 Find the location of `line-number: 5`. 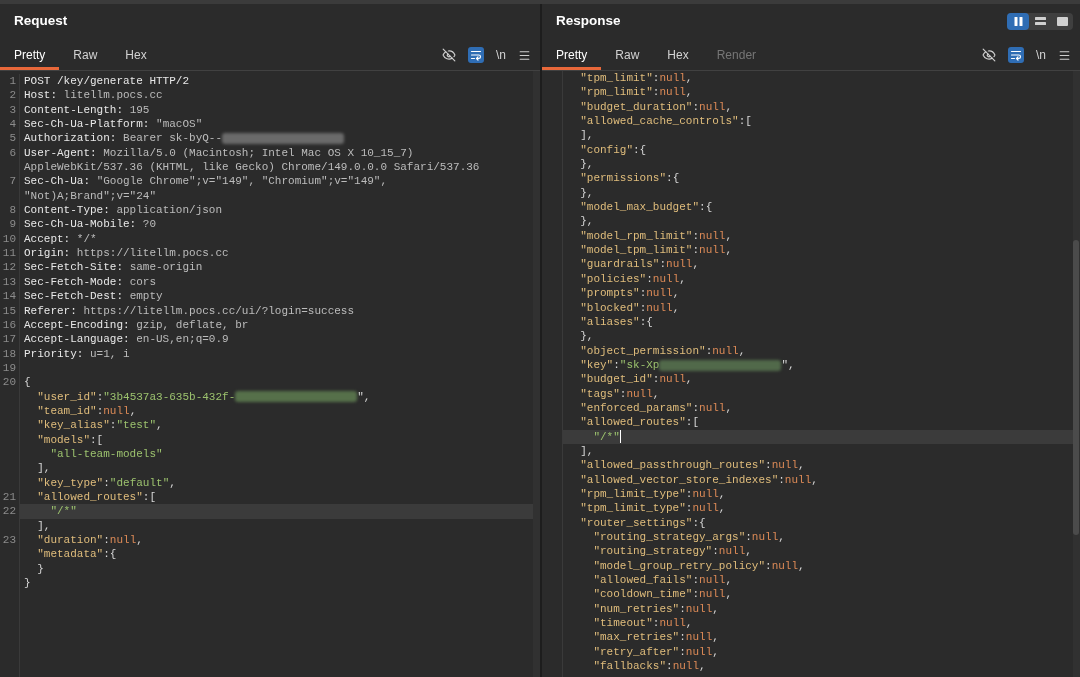

line-number: 5 is located at coordinates (12, 138).